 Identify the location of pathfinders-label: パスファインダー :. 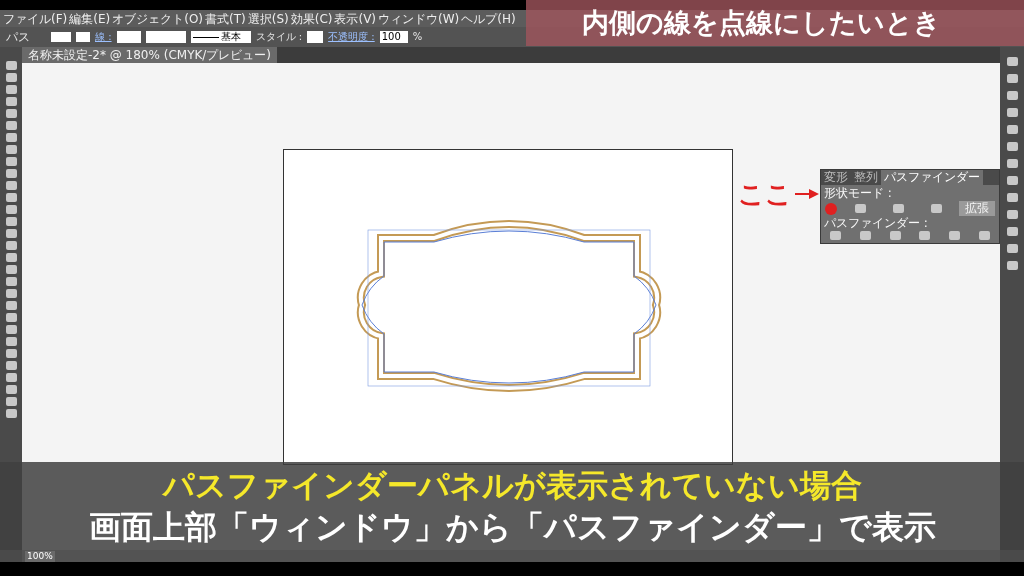
(876, 223).